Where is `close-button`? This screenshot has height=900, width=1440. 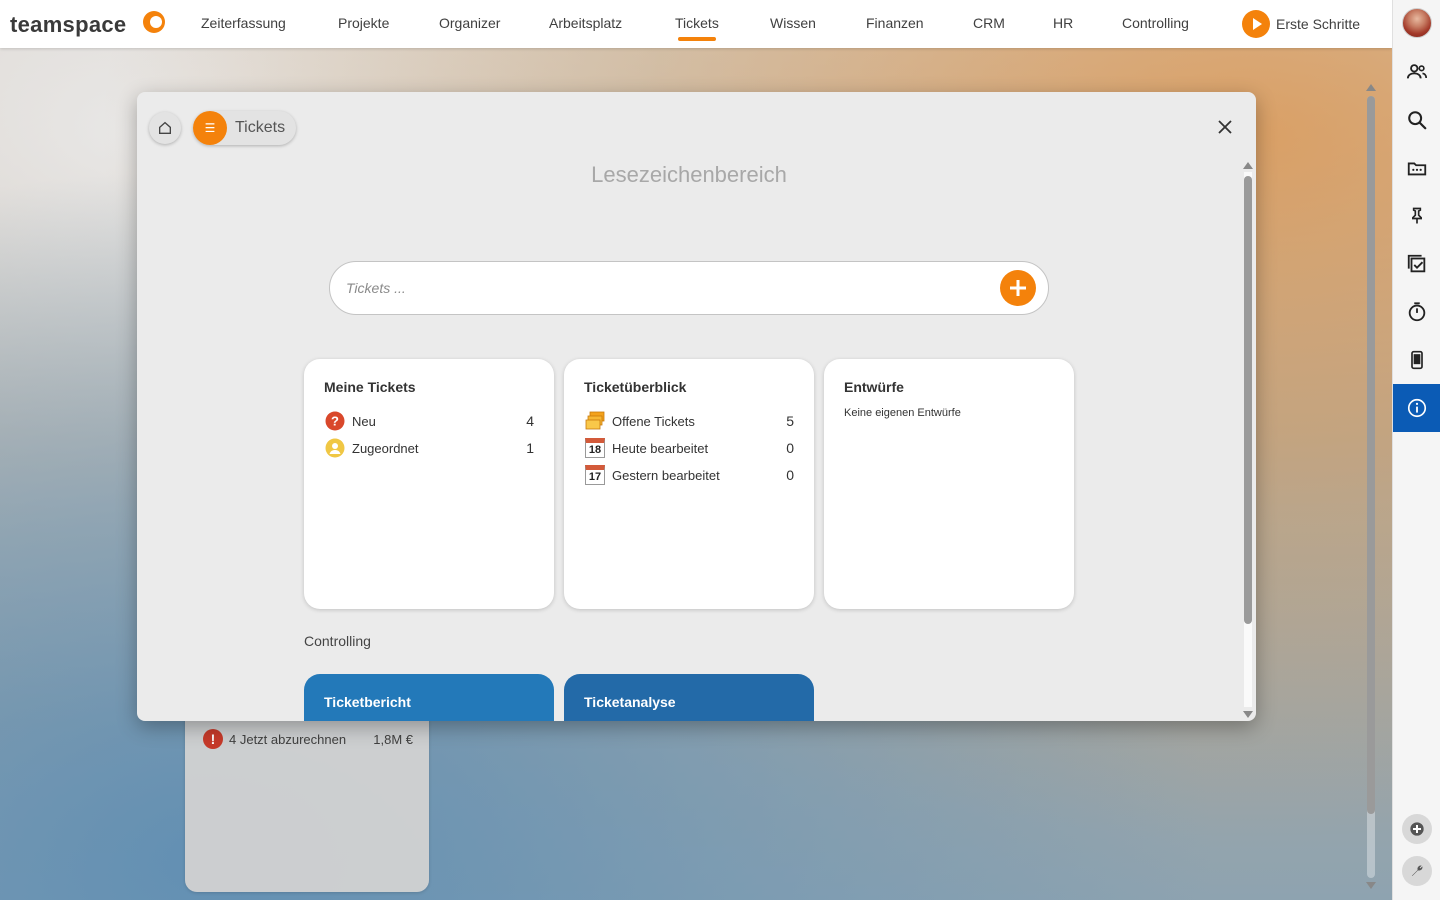 close-button is located at coordinates (1225, 127).